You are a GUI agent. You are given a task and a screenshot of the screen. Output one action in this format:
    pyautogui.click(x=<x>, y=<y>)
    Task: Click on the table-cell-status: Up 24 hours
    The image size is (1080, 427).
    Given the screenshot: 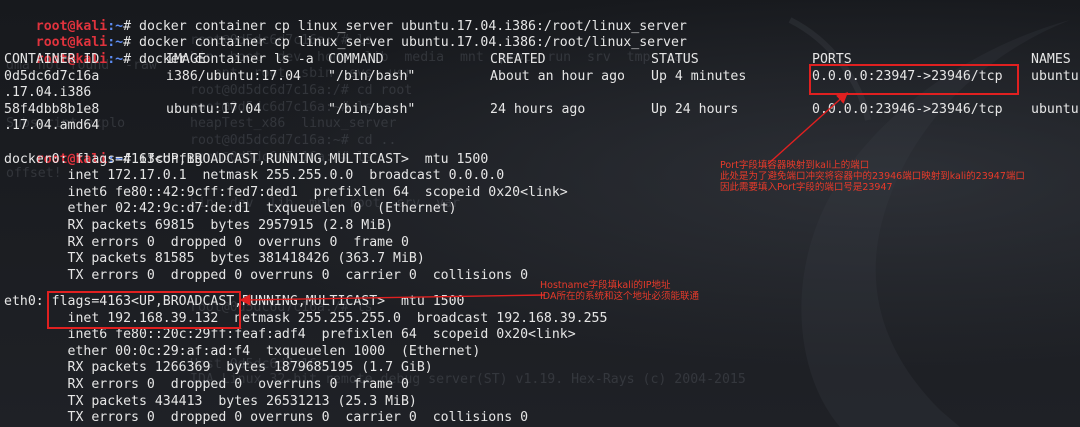 What is the action you would take?
    pyautogui.click(x=695, y=109)
    